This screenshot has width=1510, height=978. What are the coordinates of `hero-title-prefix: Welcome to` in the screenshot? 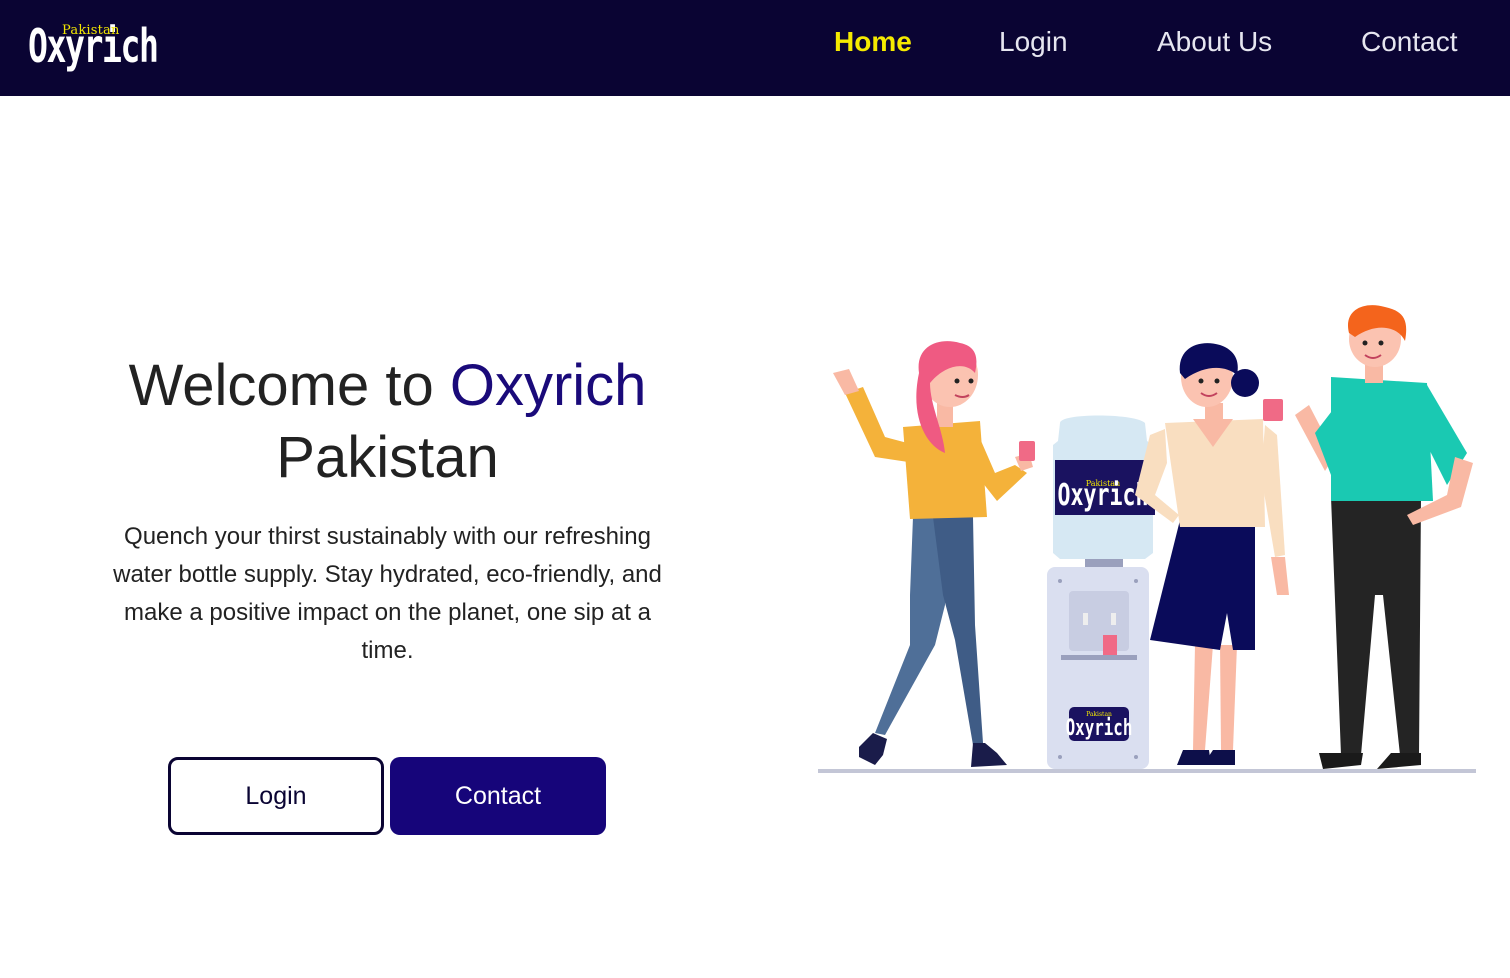 It's located at (281, 385).